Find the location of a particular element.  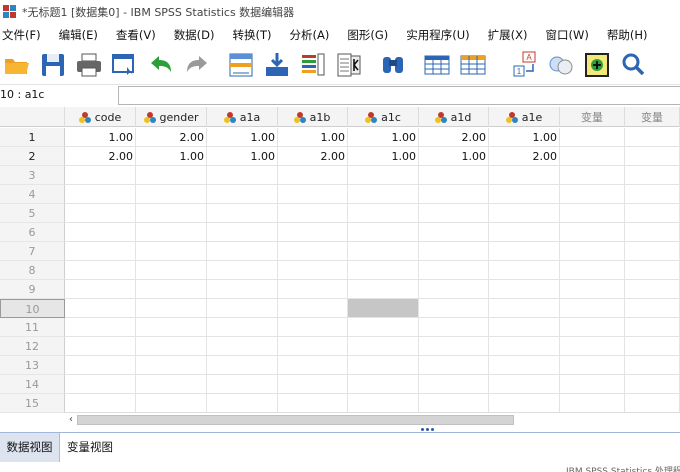

menu-analyze: 分析(A) is located at coordinates (310, 35).